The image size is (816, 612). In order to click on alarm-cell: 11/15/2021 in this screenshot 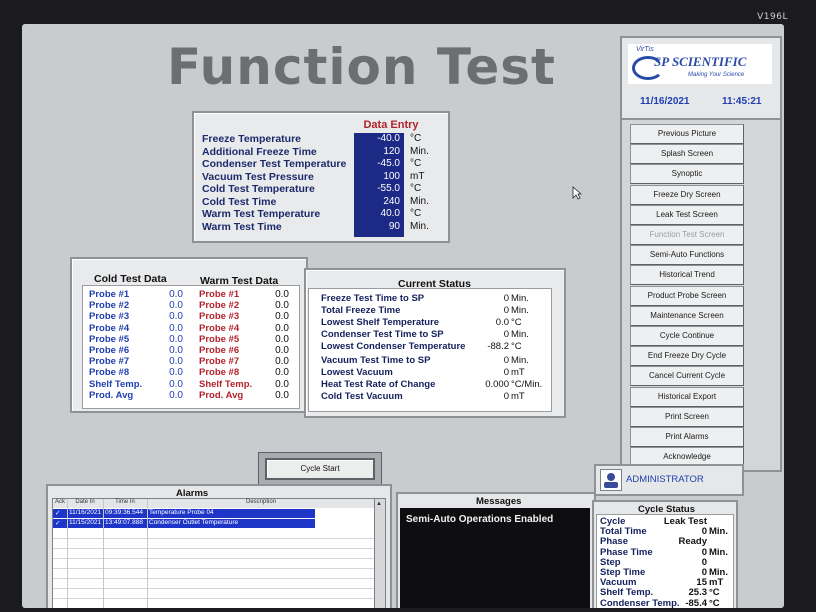, I will do `click(85, 522)`.